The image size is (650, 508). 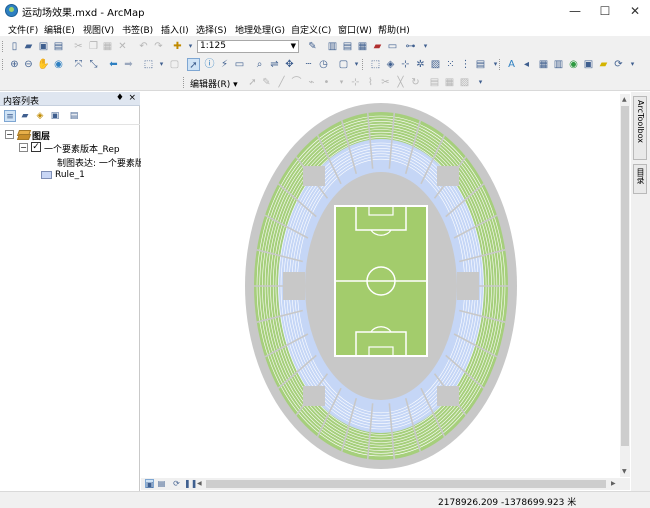 I want to click on search-icon: ◉, so click(x=573, y=64).